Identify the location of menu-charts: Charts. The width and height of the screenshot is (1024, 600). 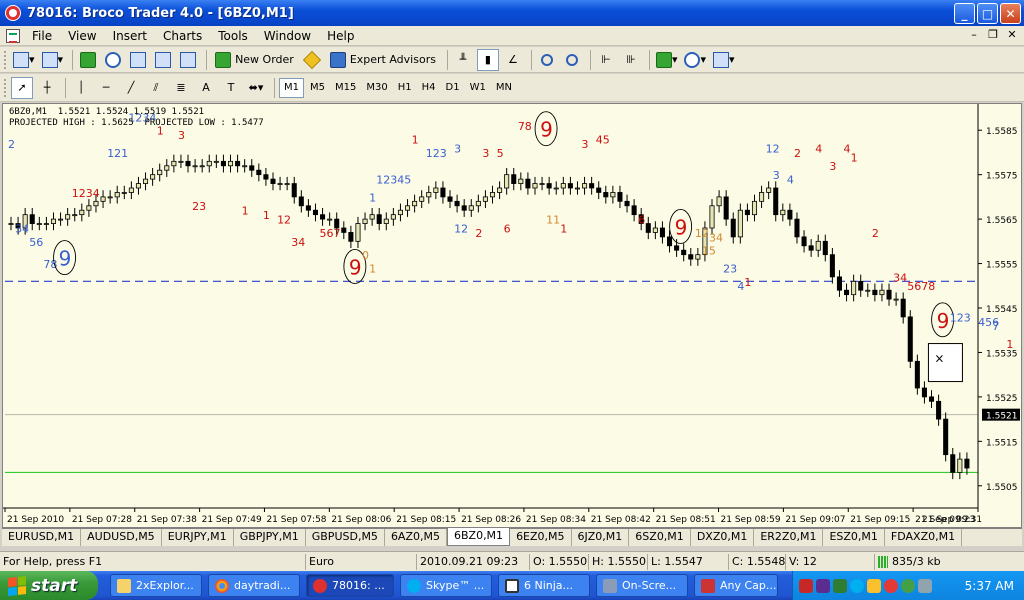
(182, 36).